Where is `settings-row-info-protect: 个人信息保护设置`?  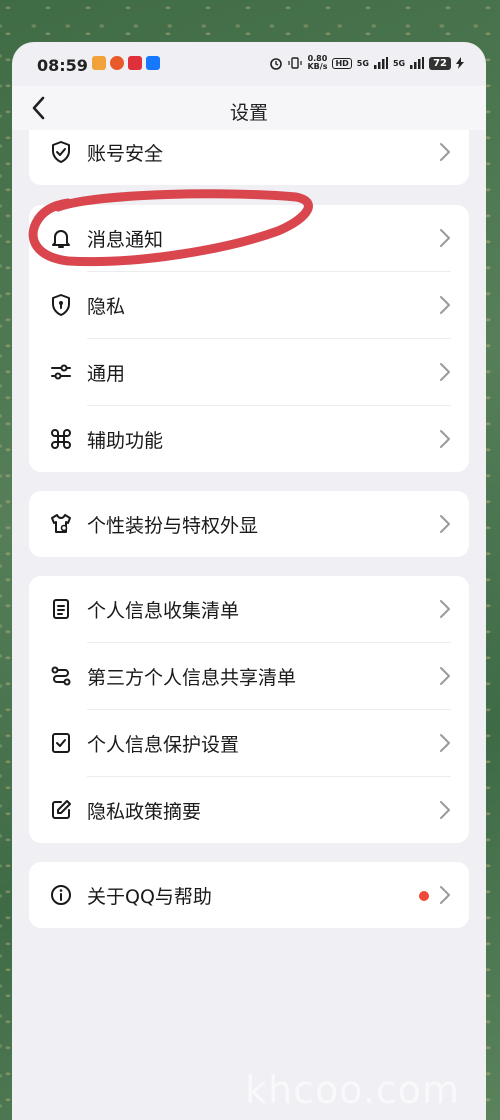
settings-row-info-protect: 个人信息保护设置 is located at coordinates (249, 743).